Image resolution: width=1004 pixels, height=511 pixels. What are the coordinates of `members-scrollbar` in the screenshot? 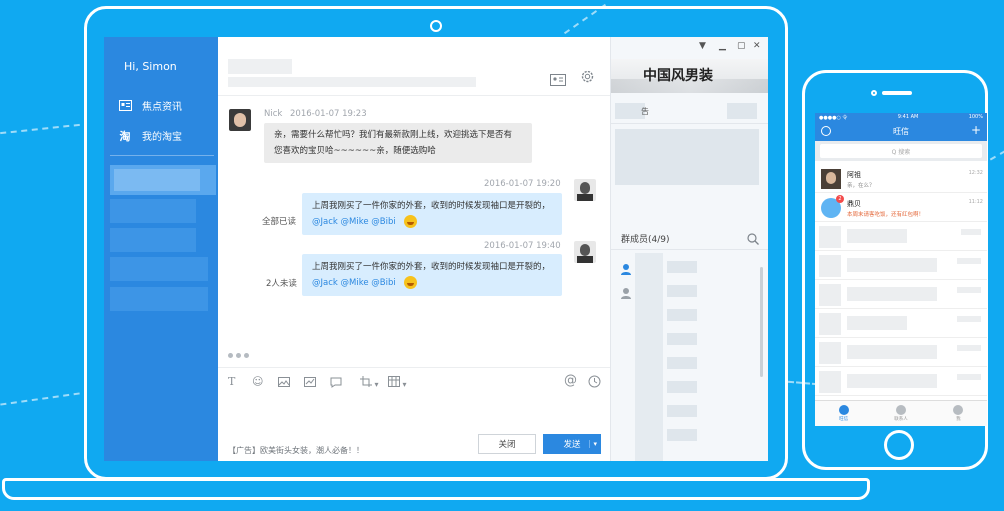 It's located at (761, 322).